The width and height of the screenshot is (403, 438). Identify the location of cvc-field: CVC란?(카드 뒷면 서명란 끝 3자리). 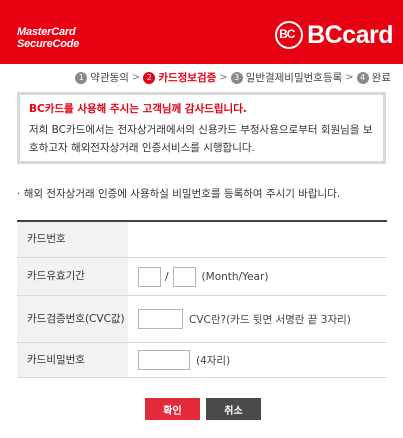
(257, 319).